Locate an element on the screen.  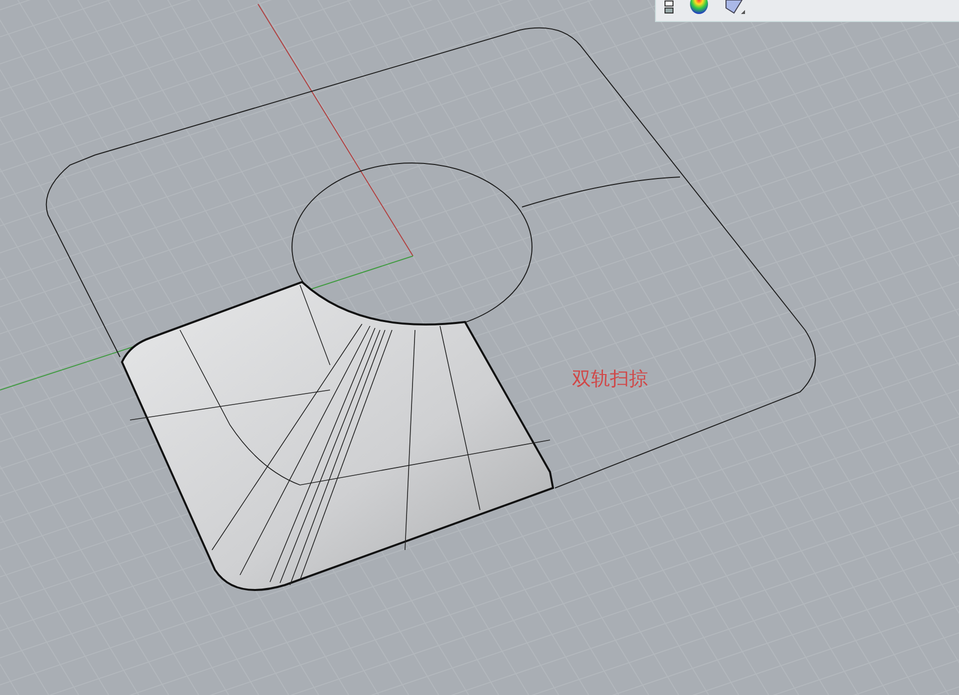
annotation-text: 双轨扫掠 is located at coordinates (610, 379).